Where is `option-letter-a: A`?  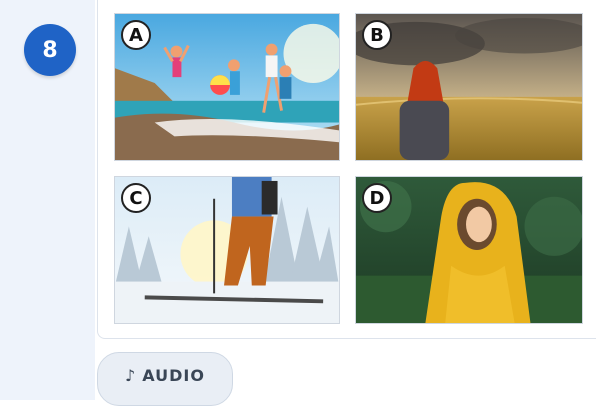 option-letter-a: A is located at coordinates (136, 35).